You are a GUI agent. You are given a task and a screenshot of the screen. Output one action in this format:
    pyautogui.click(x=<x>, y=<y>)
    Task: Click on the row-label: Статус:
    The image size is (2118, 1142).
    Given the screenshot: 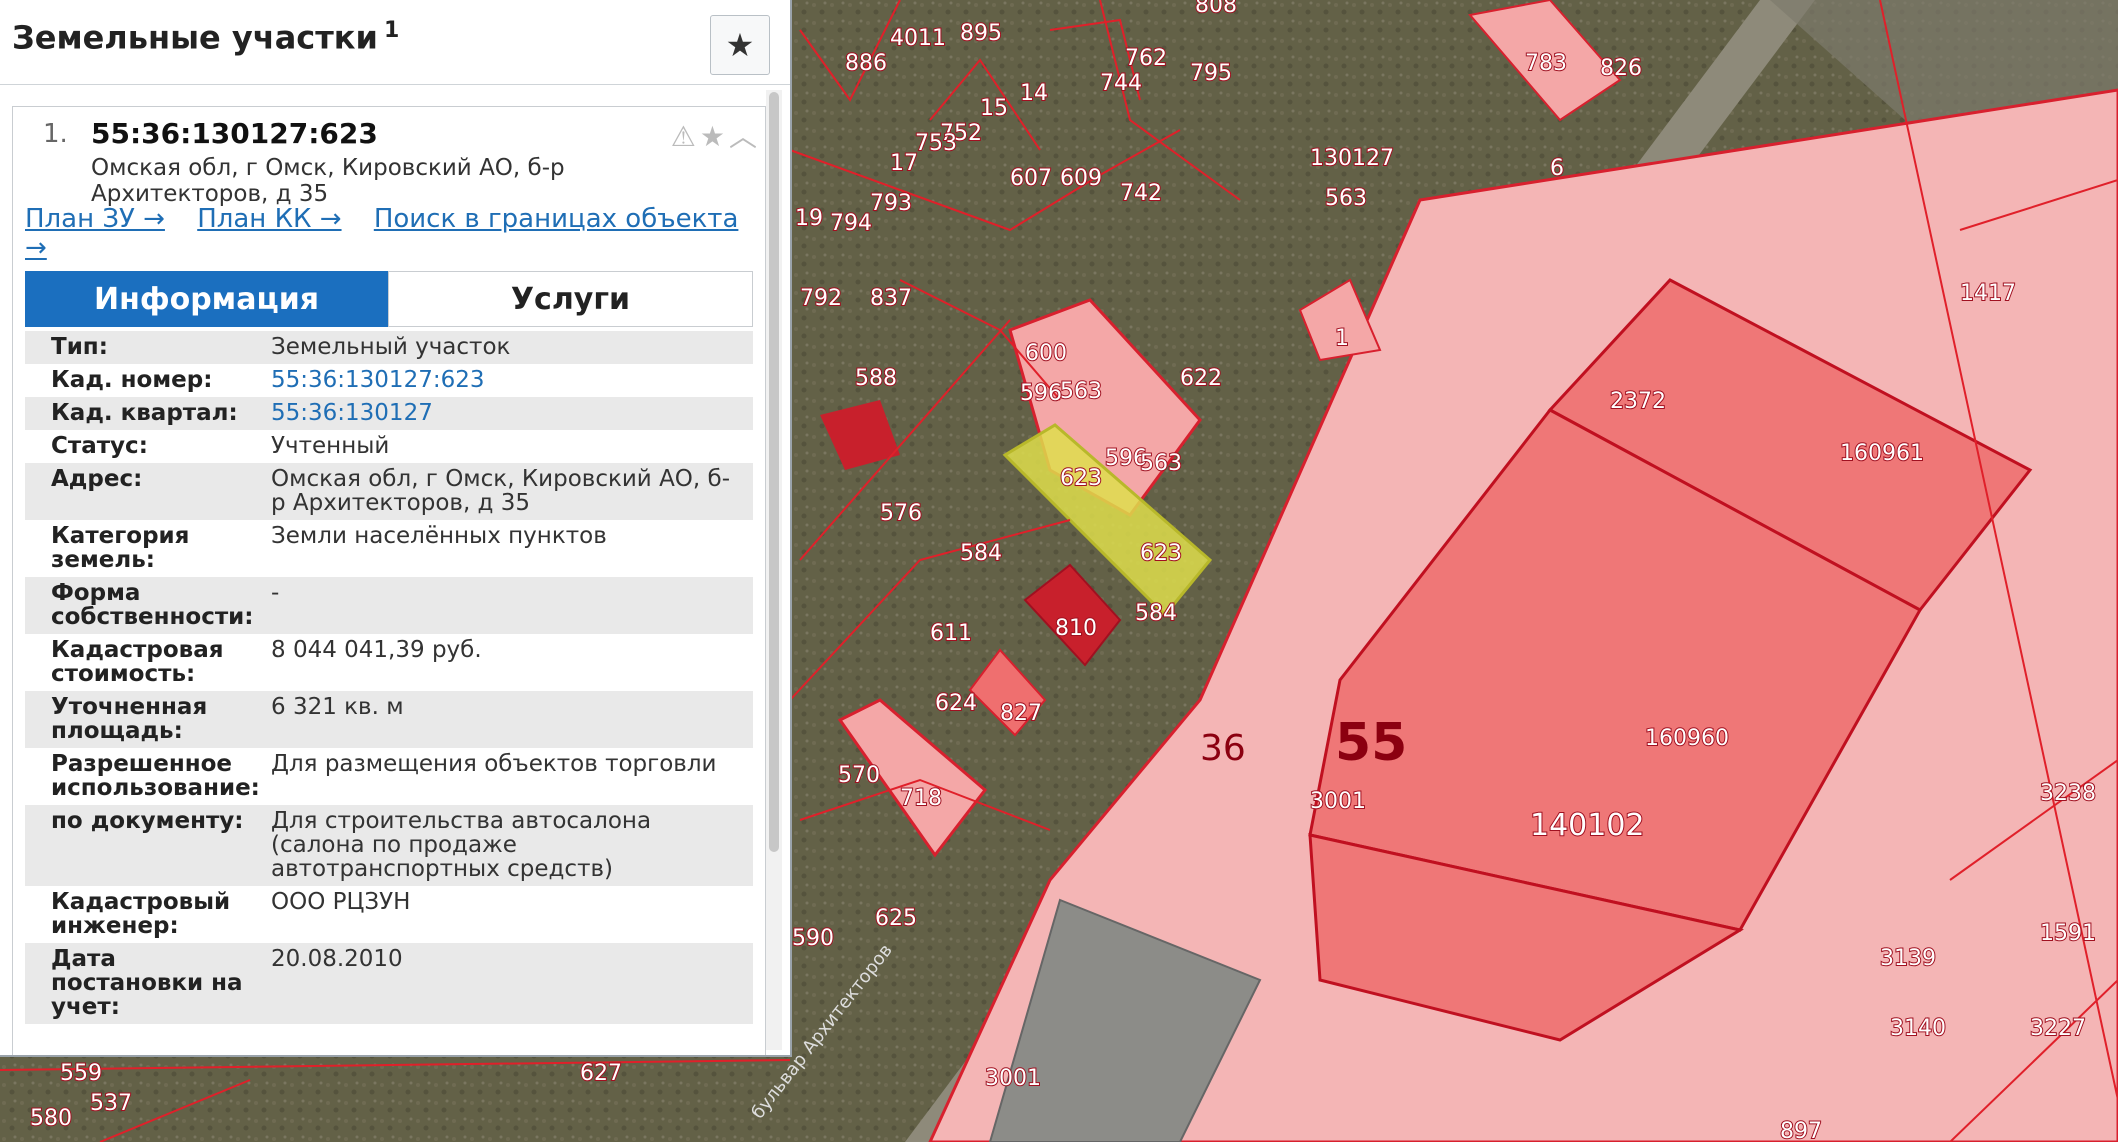 What is the action you would take?
    pyautogui.click(x=99, y=446)
    